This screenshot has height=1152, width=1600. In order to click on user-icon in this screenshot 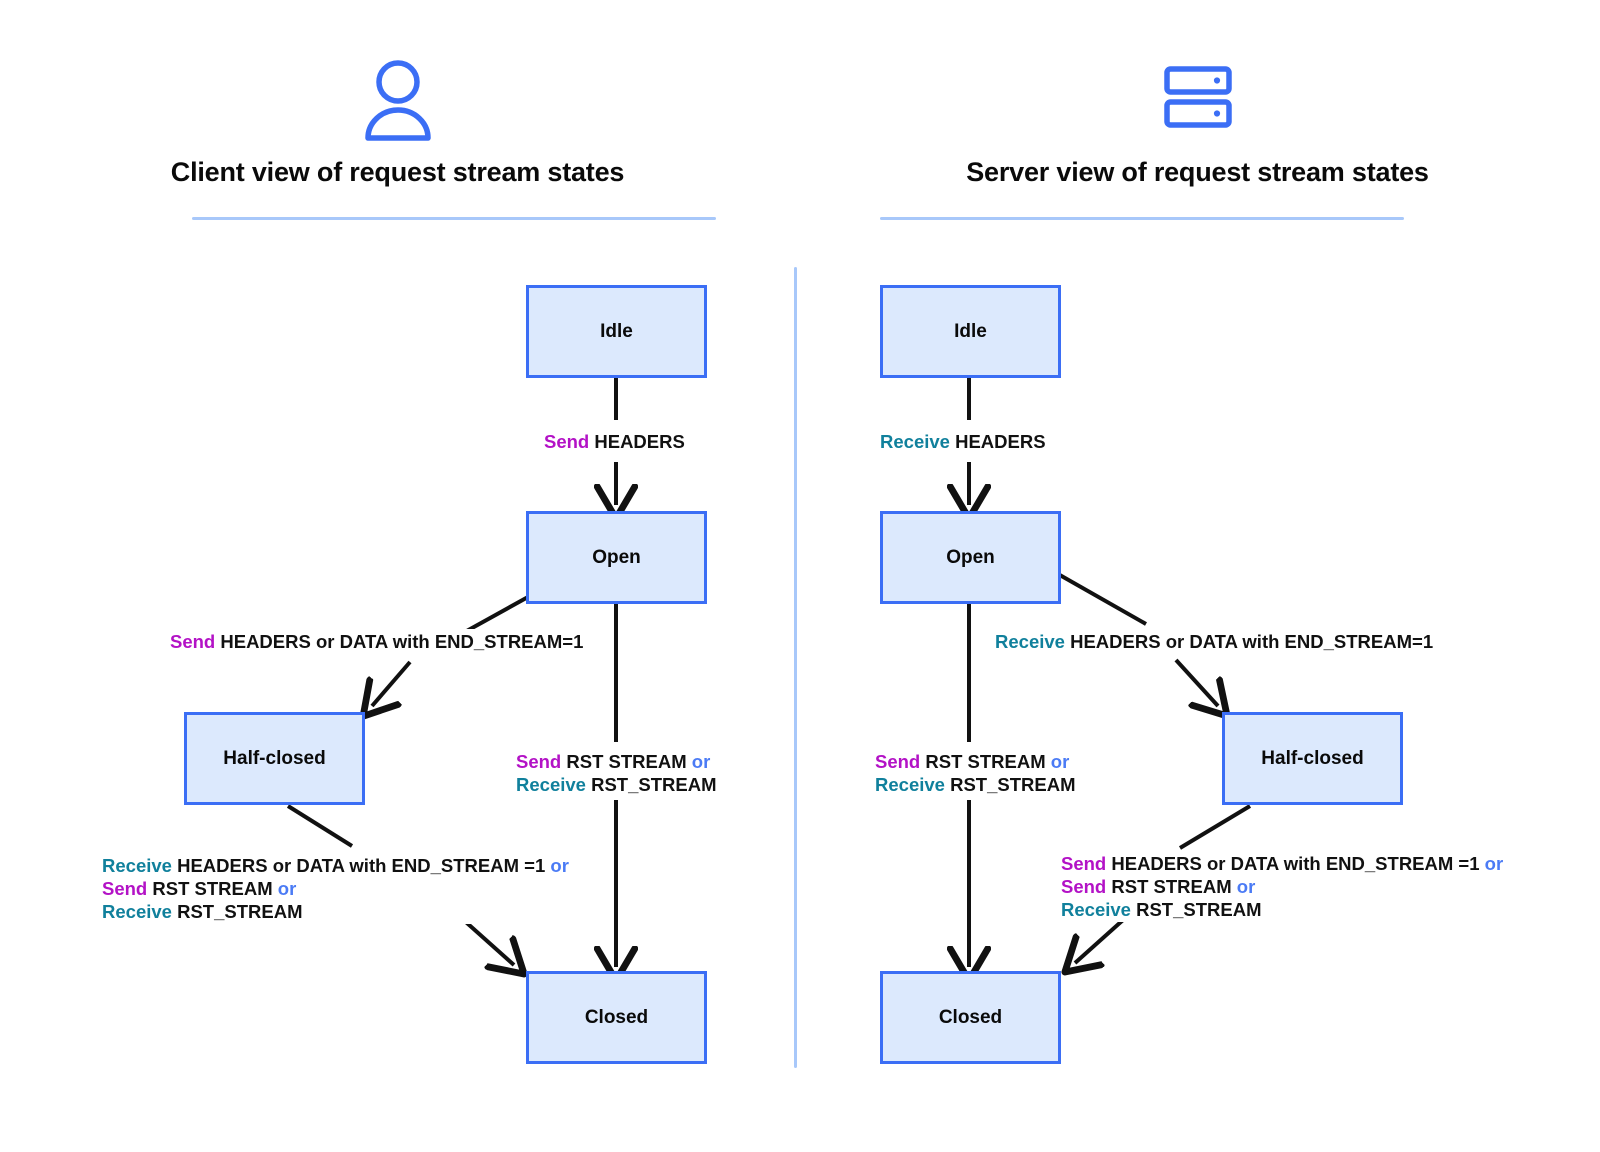, I will do `click(397, 100)`.